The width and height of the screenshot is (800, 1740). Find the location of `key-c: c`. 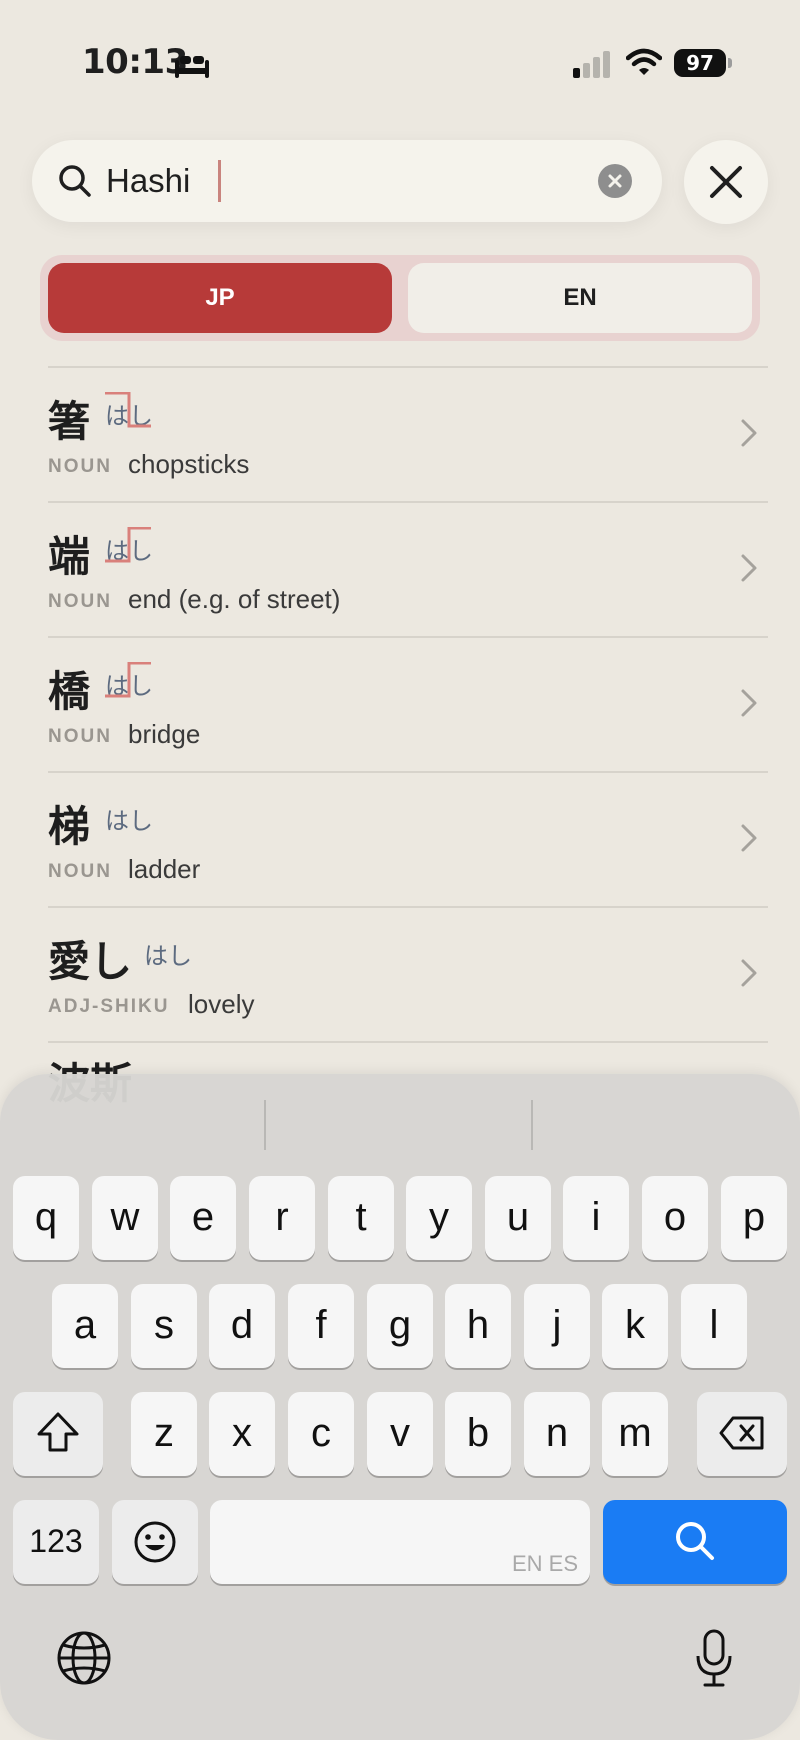

key-c: c is located at coordinates (321, 1434).